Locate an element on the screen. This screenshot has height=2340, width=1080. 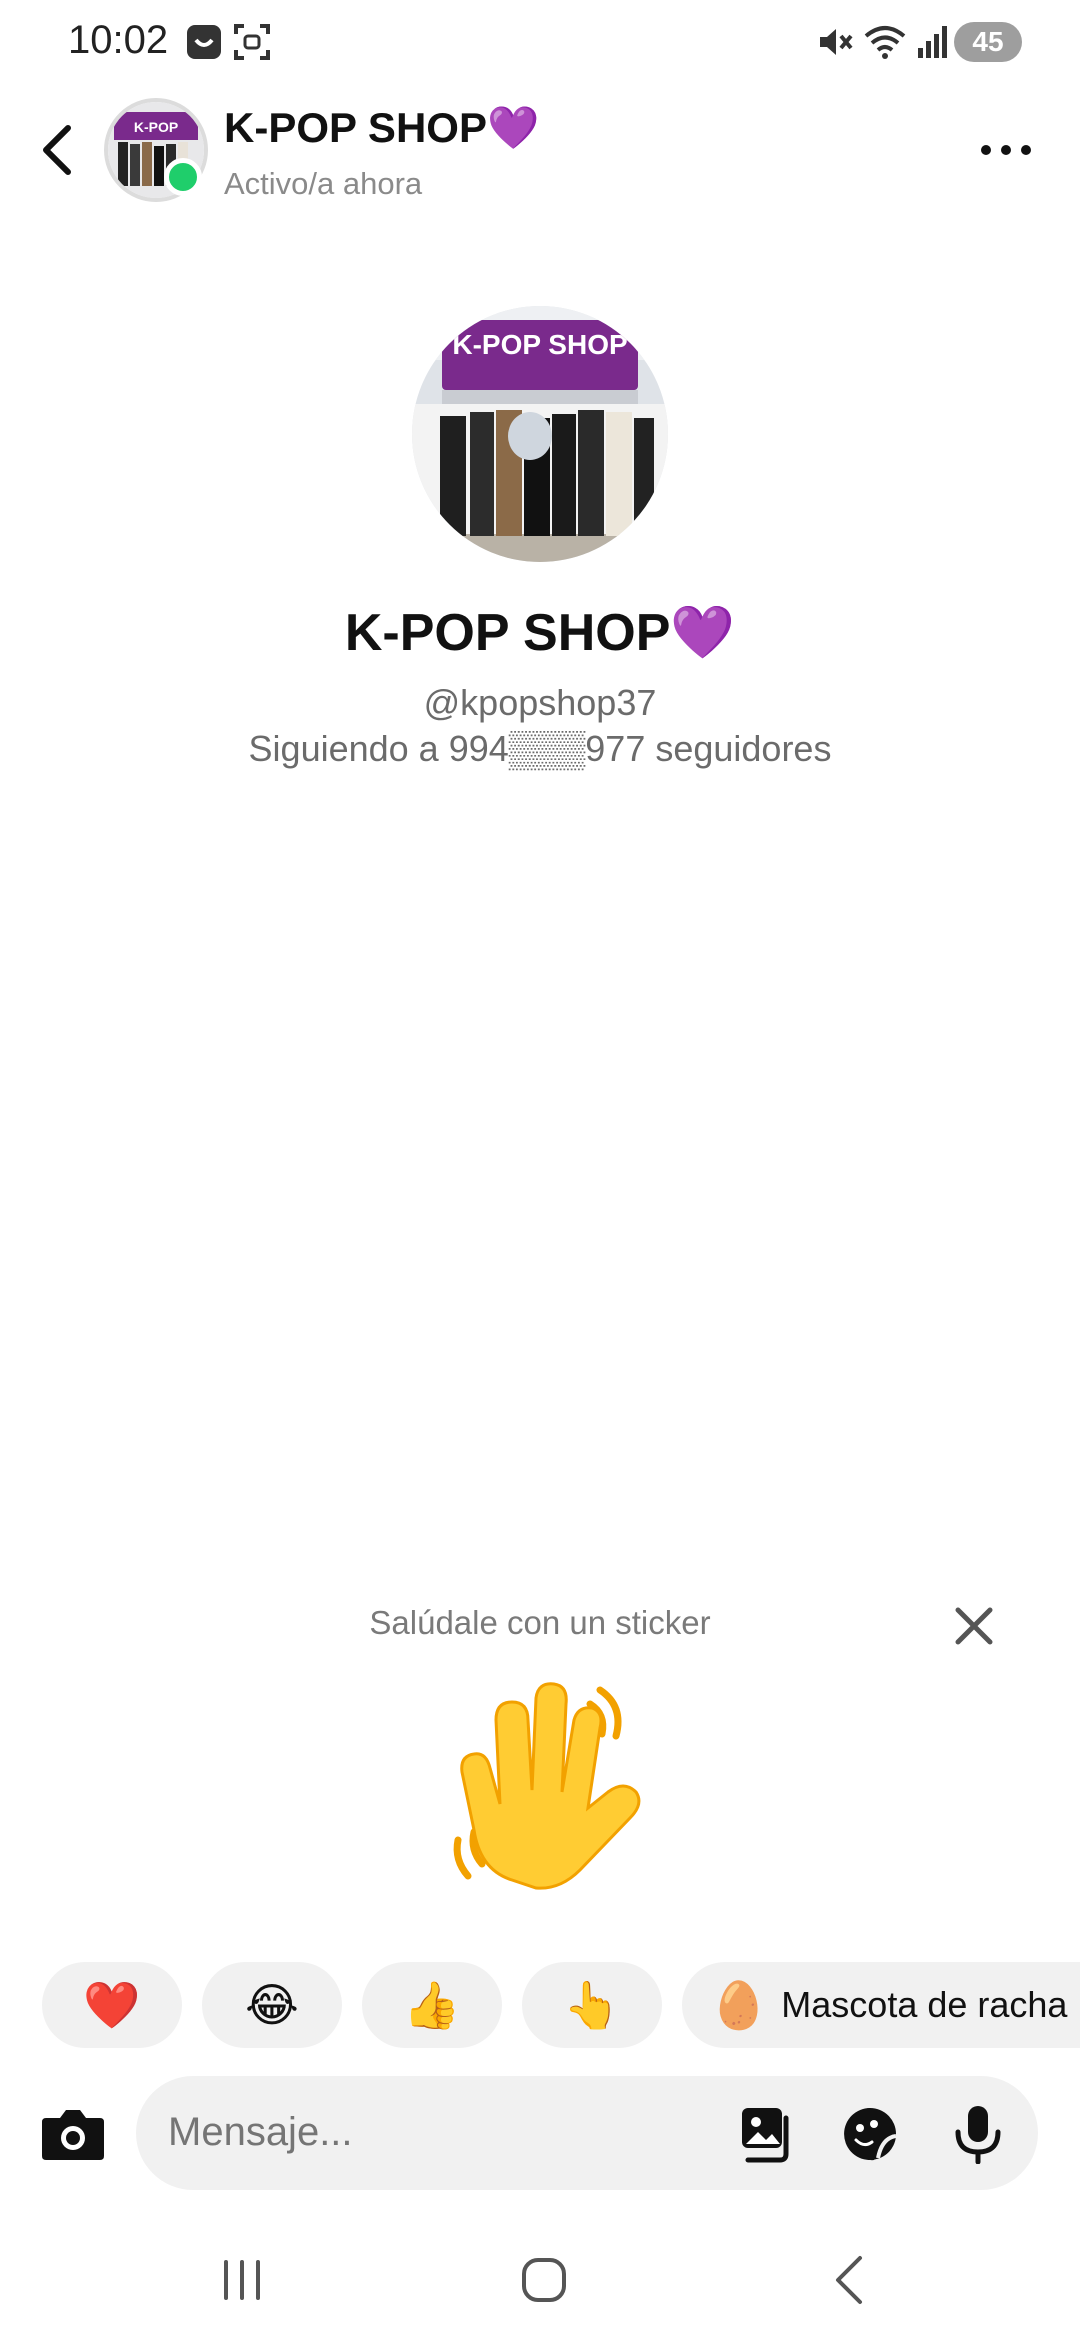
screenshot-icon is located at coordinates (252, 42).